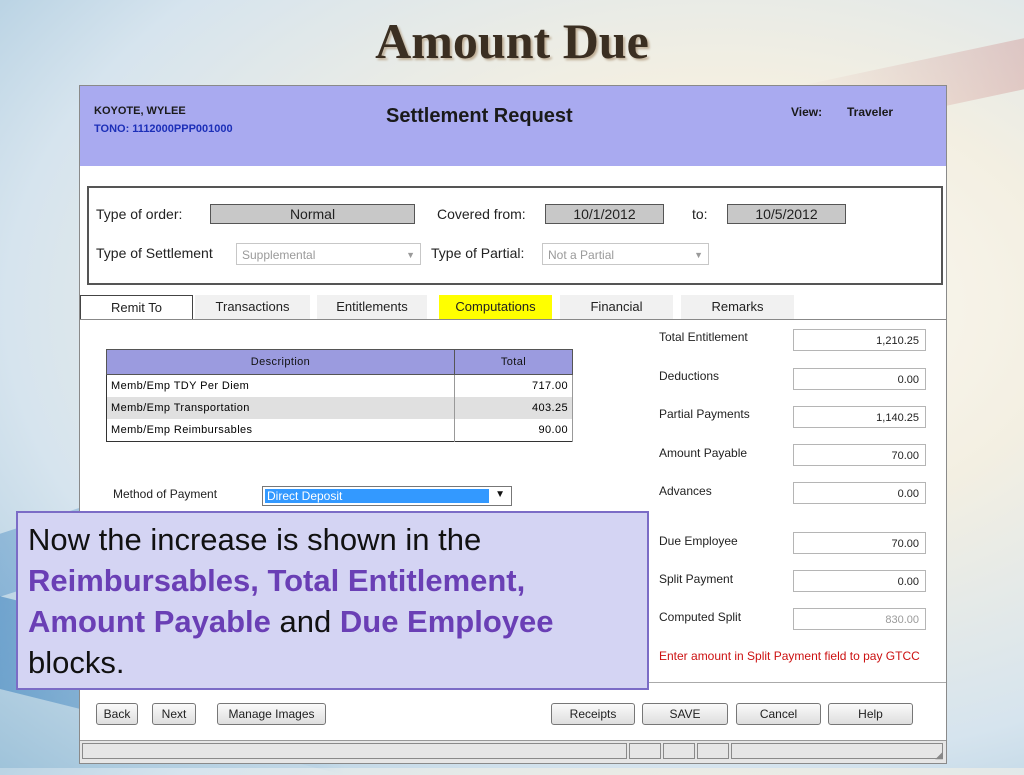  I want to click on total-entitlement-field: 1,210.25, so click(859, 340).